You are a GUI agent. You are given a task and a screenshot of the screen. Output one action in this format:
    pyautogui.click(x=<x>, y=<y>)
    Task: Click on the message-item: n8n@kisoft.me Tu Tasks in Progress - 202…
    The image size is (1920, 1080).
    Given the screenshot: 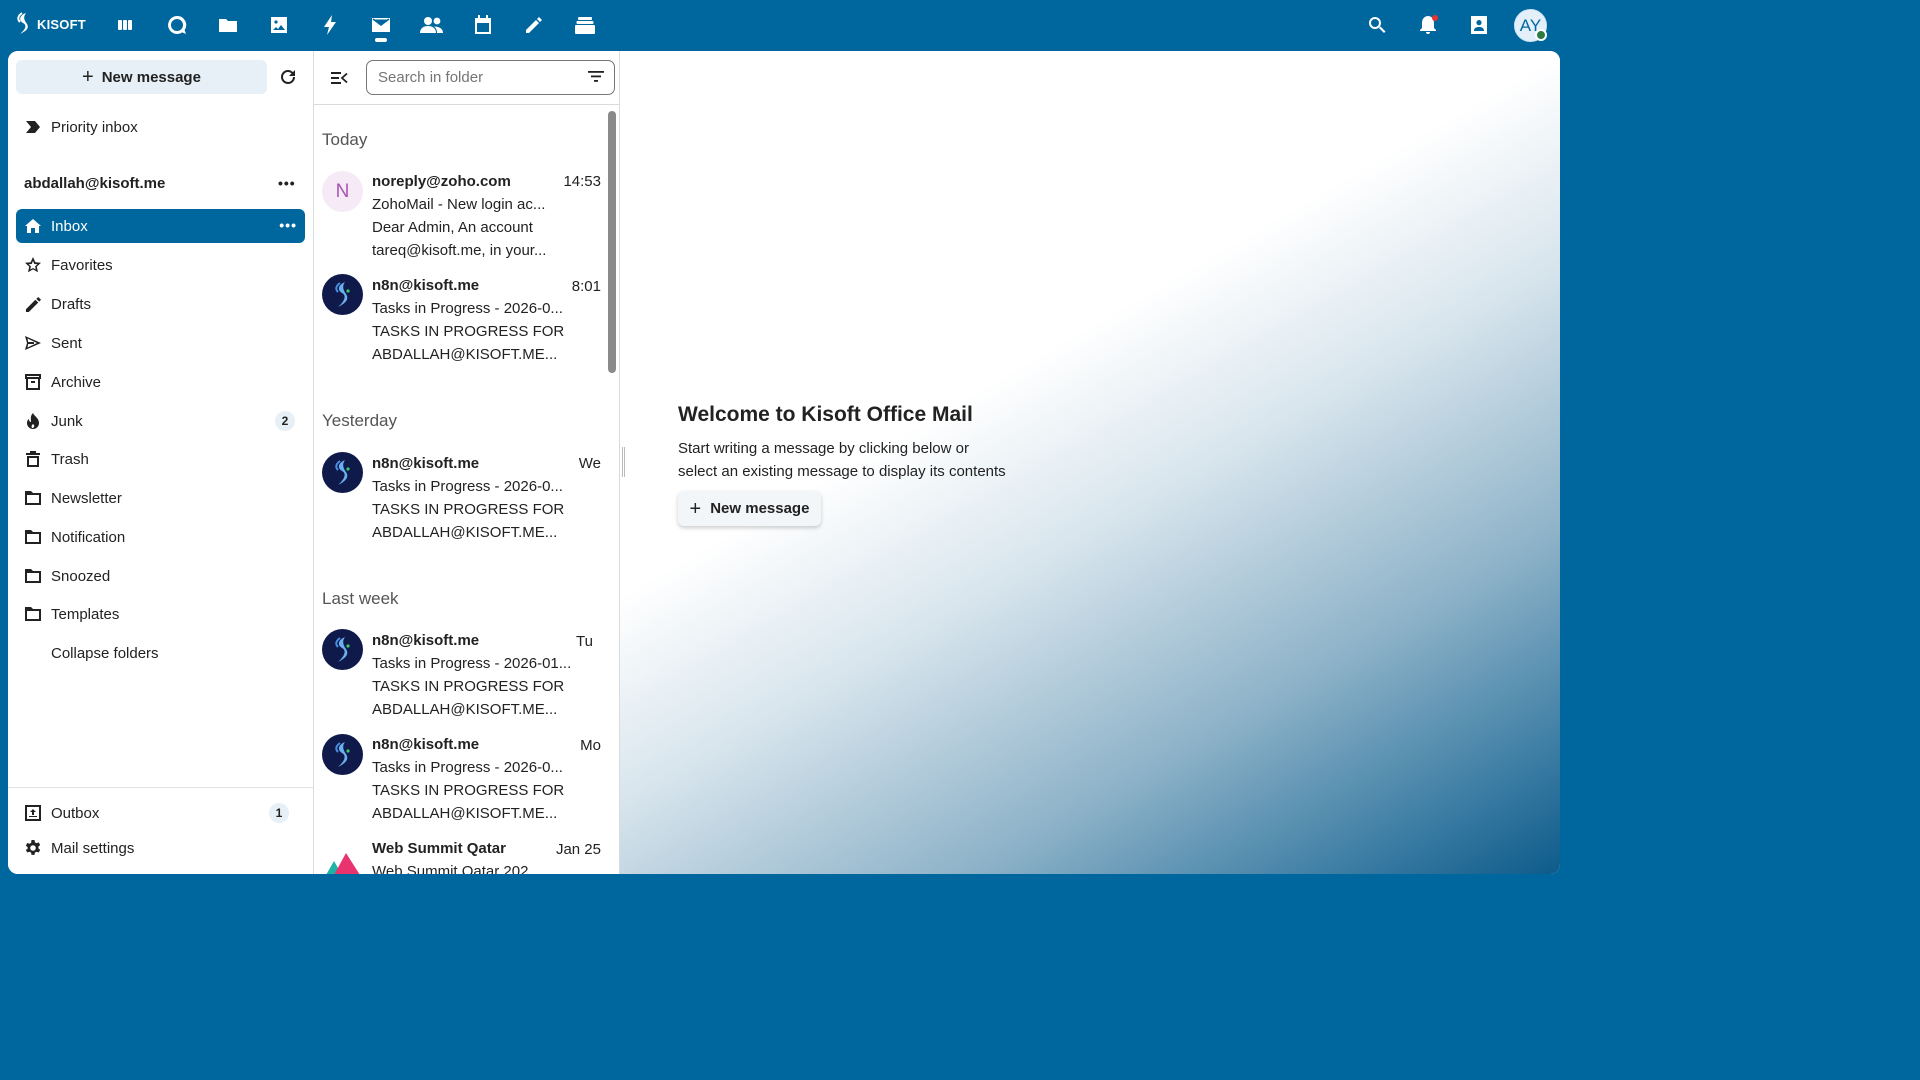 What is the action you would take?
    pyautogui.click(x=461, y=679)
    